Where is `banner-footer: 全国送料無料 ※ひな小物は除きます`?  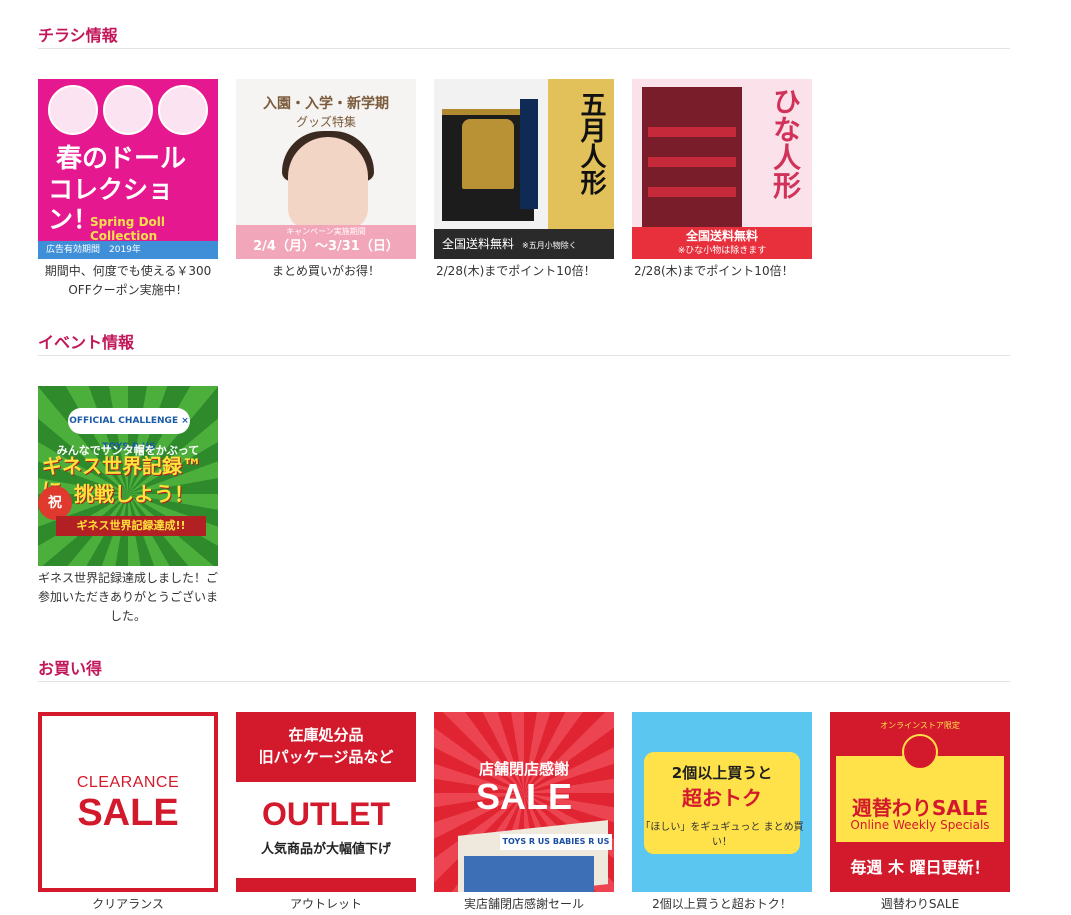
banner-footer: 全国送料無料 ※ひな小物は除きます is located at coordinates (722, 243).